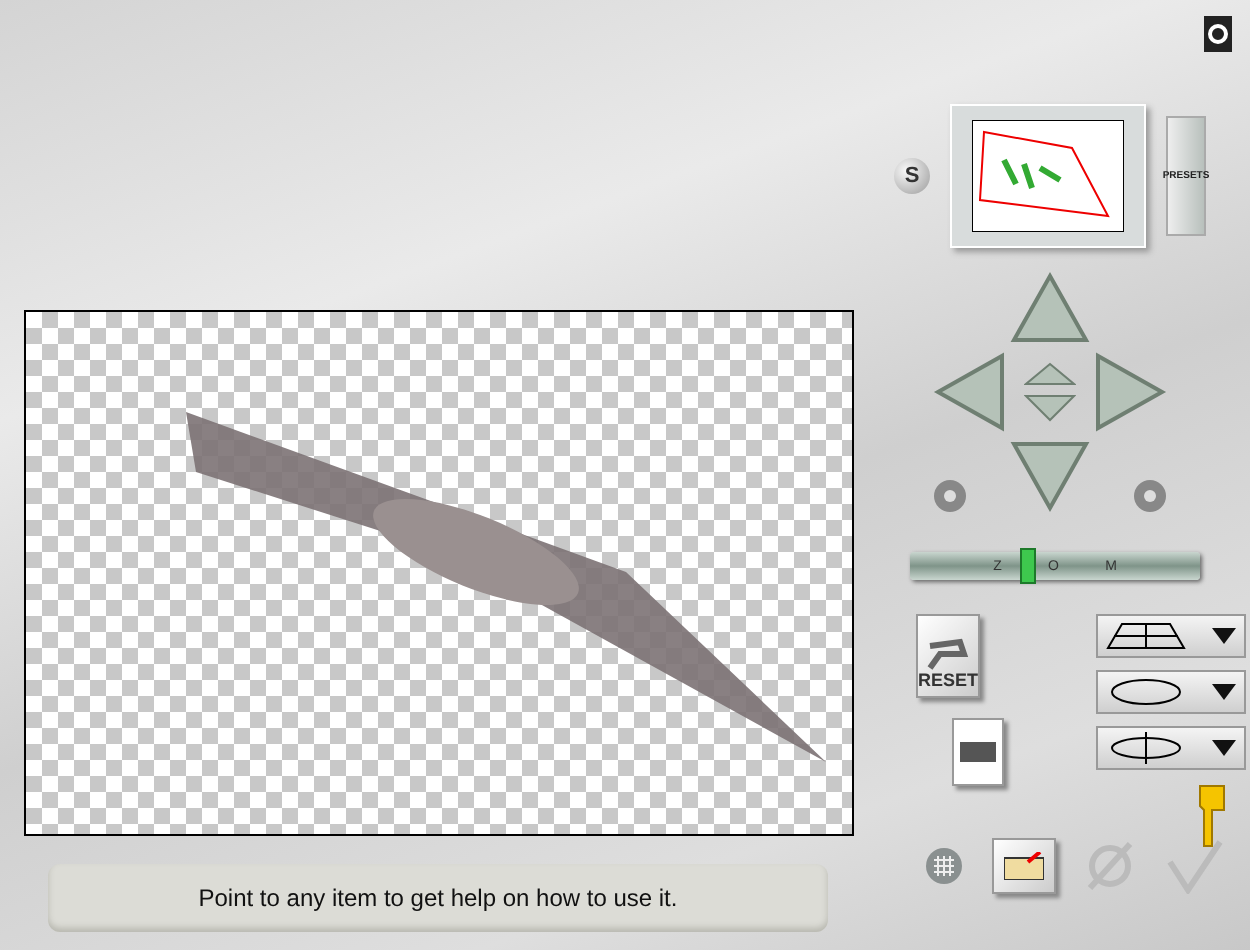 This screenshot has height=950, width=1250. Describe the element at coordinates (1146, 692) in the screenshot. I see `rotate-circle-icon` at that location.